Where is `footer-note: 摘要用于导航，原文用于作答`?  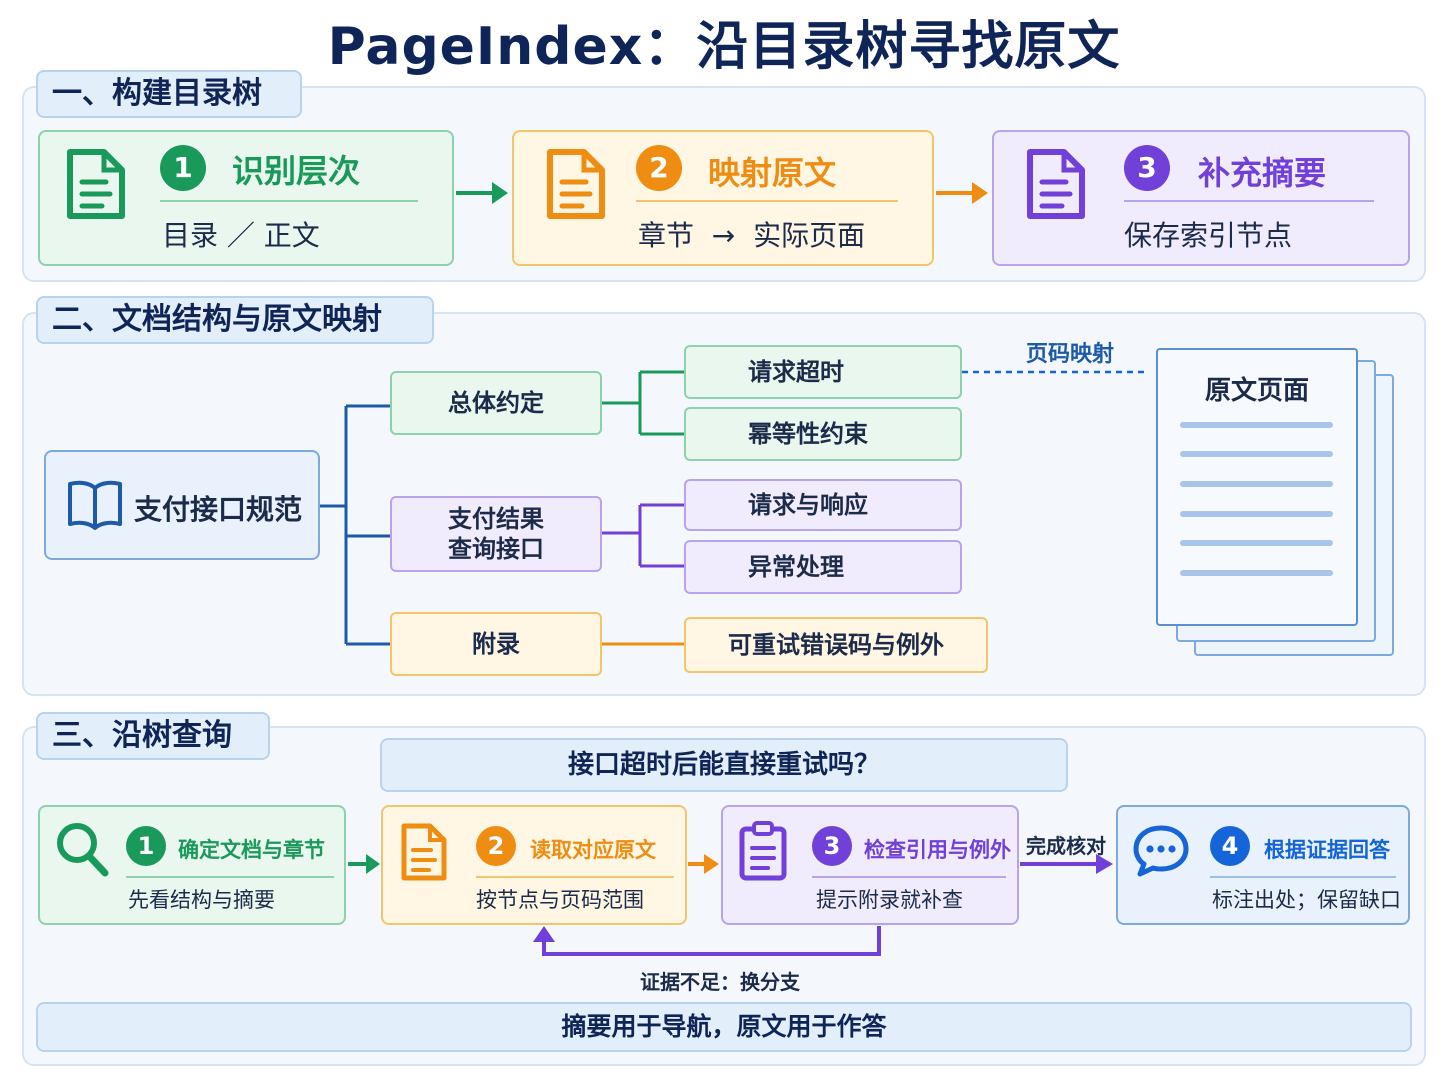 footer-note: 摘要用于导航，原文用于作答 is located at coordinates (724, 1027).